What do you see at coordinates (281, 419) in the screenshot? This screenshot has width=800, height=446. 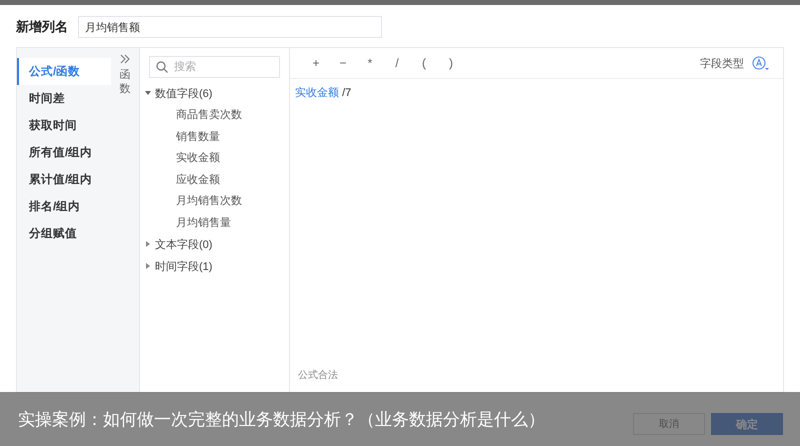 I see `caption-text: 实操案例：如何做一次完整的业务数据分析？（业务数据分析是什么）` at bounding box center [281, 419].